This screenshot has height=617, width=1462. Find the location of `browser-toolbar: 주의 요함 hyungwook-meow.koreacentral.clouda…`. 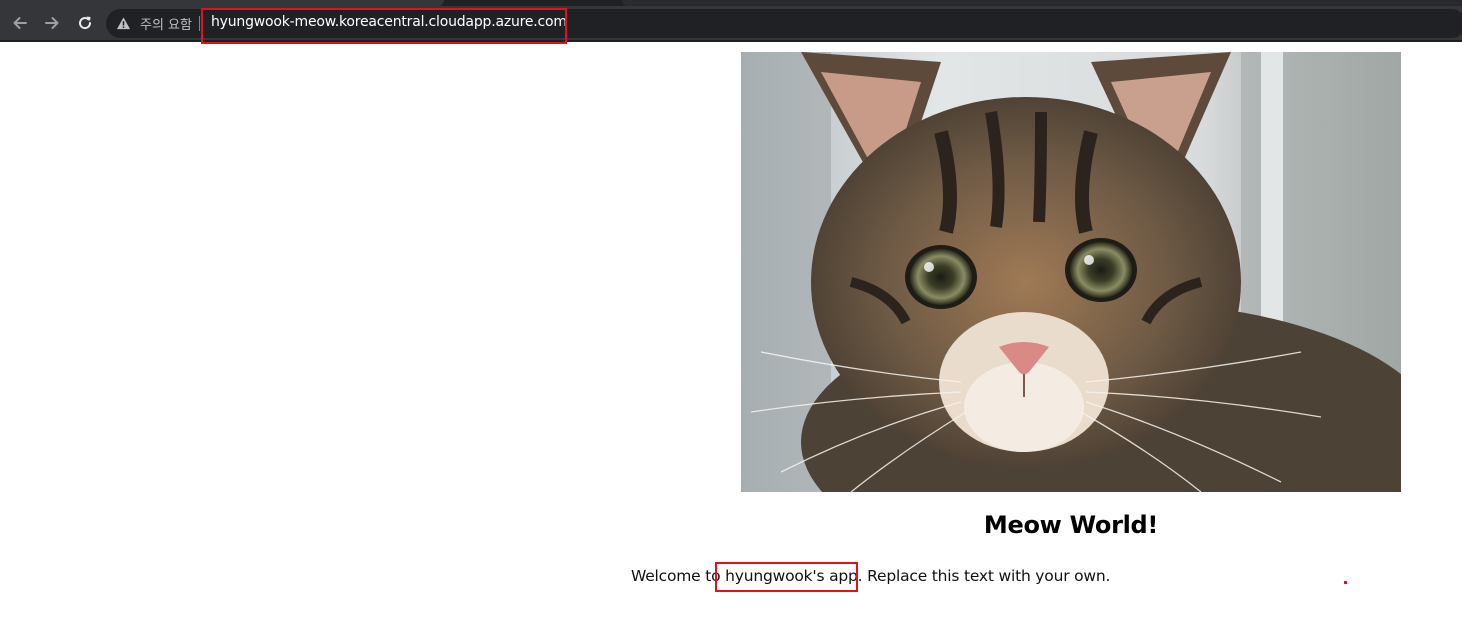

browser-toolbar: 주의 요함 hyungwook-meow.koreacentral.clouda… is located at coordinates (731, 24).